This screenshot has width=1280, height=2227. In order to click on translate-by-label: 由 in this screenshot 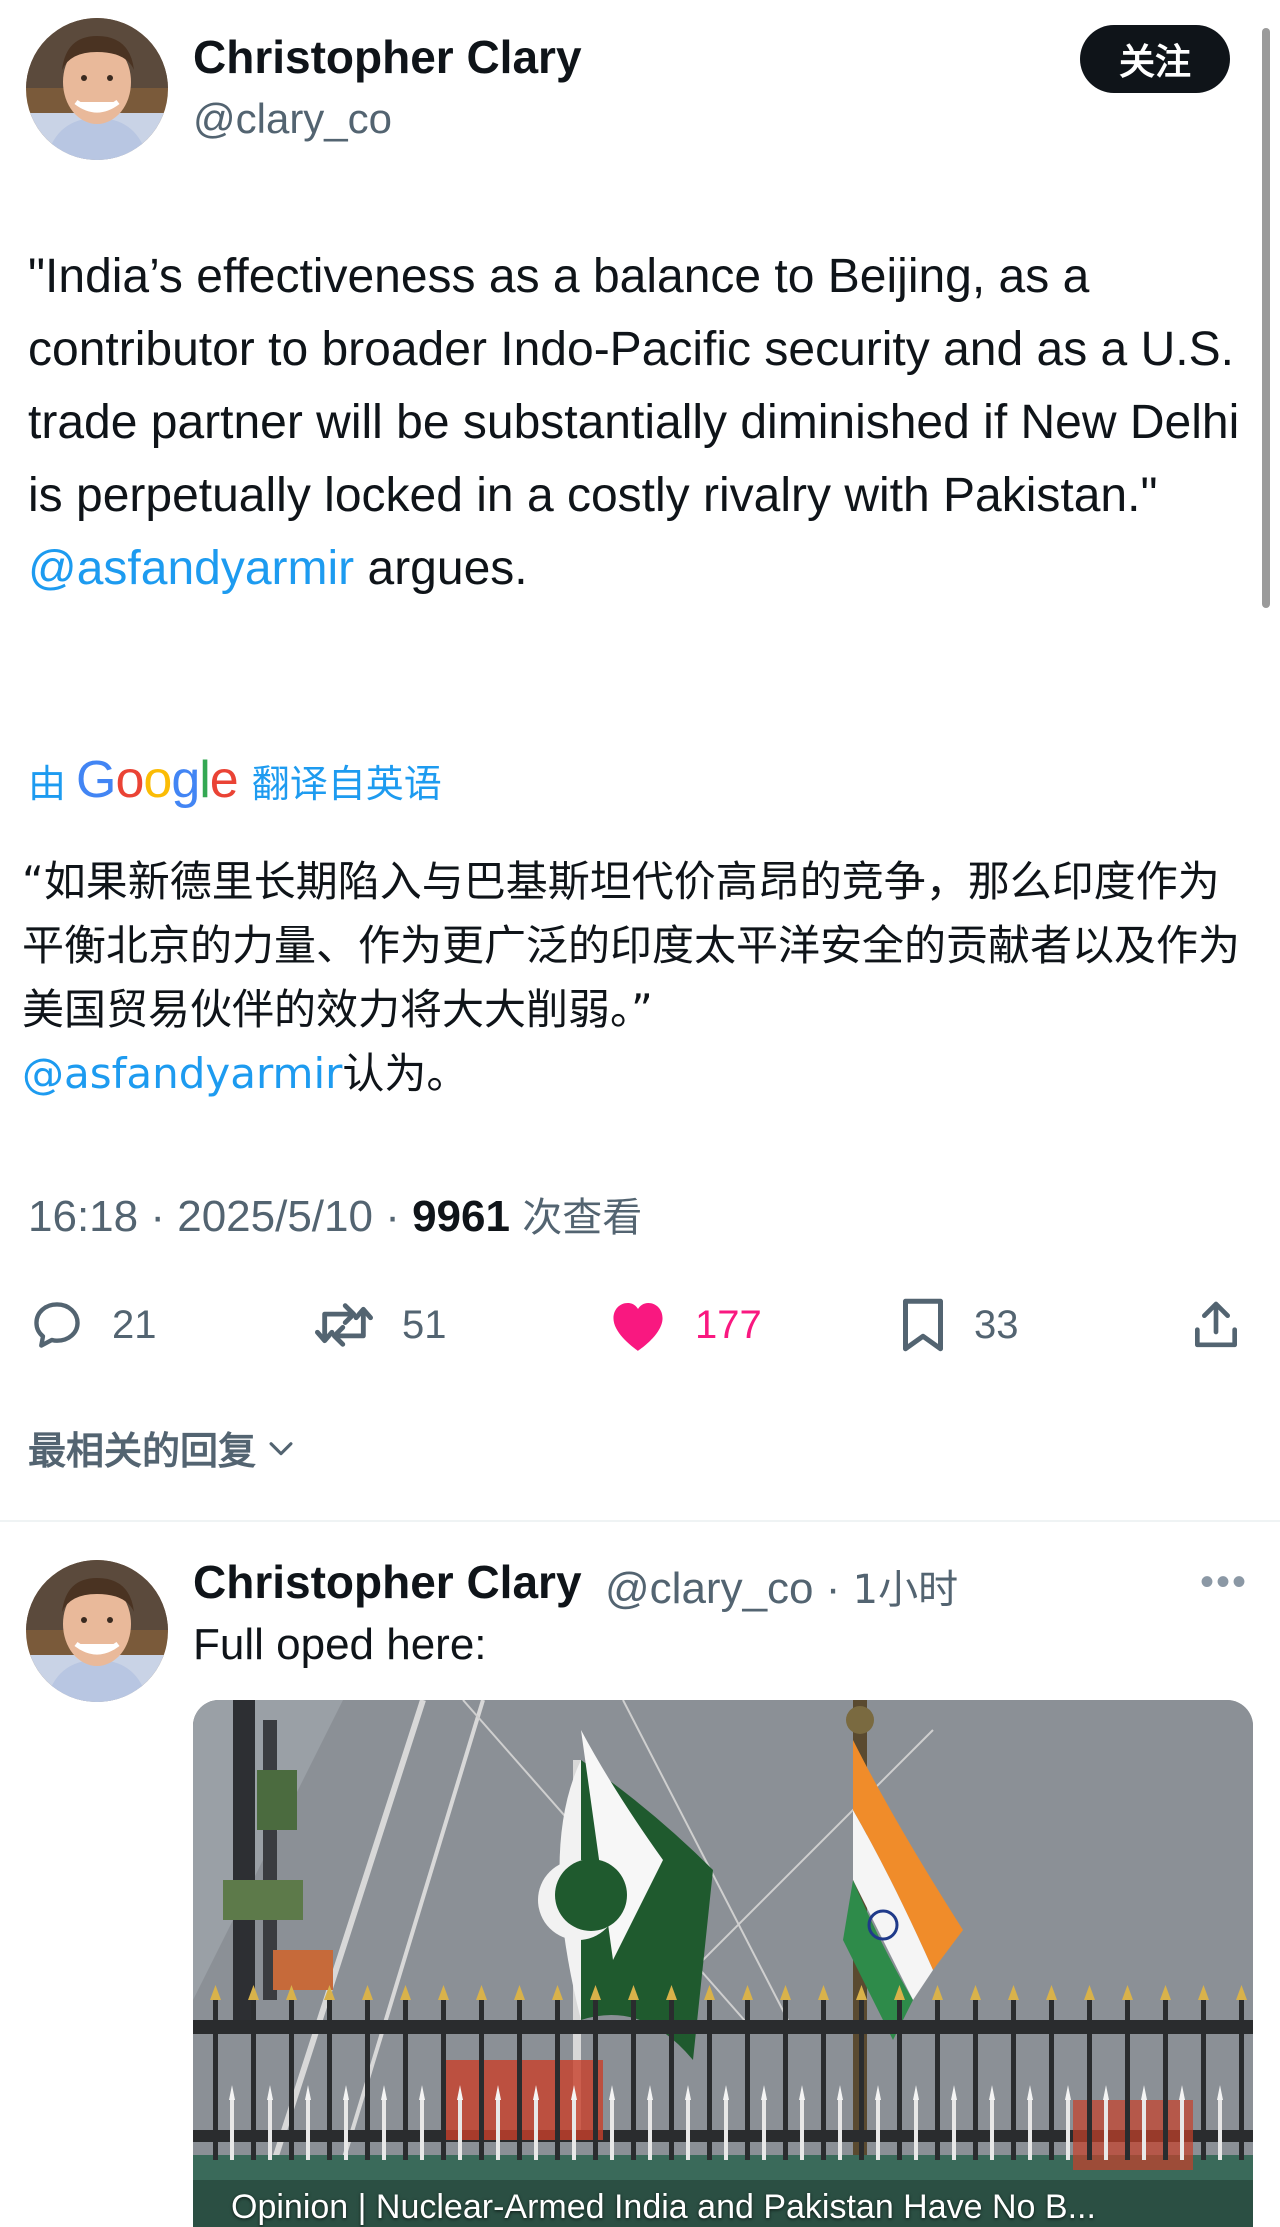, I will do `click(47, 783)`.